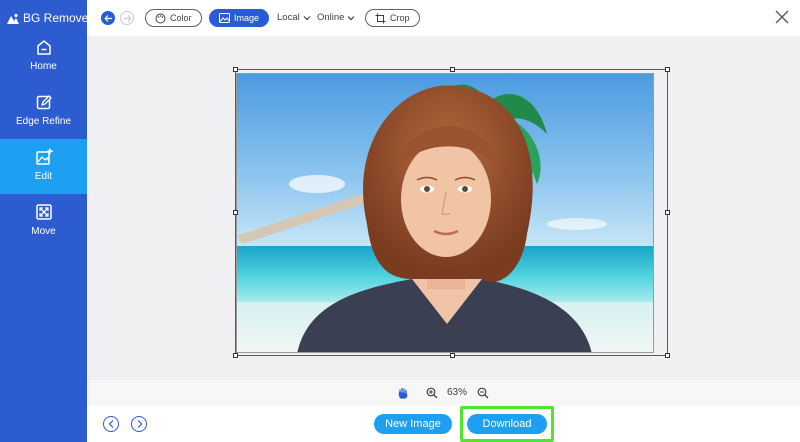 The height and width of the screenshot is (442, 800). I want to click on previous-button, so click(111, 424).